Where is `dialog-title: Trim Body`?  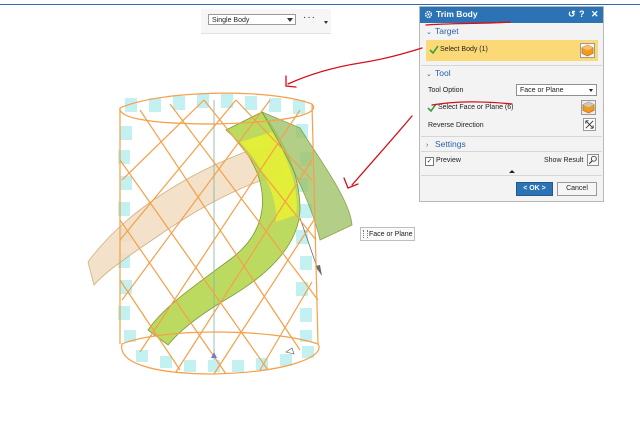
dialog-title: Trim Body is located at coordinates (457, 14).